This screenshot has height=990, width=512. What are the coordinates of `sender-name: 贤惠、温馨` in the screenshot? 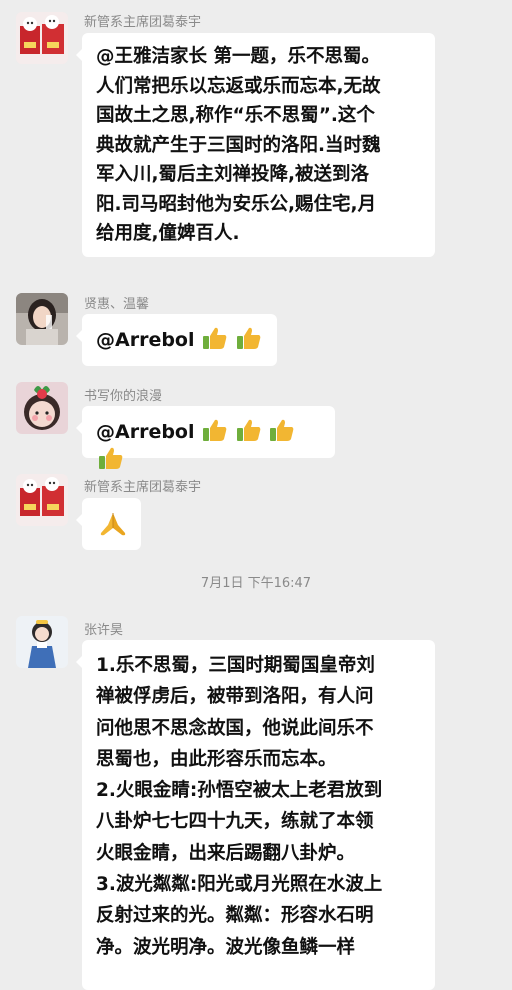 It's located at (117, 304).